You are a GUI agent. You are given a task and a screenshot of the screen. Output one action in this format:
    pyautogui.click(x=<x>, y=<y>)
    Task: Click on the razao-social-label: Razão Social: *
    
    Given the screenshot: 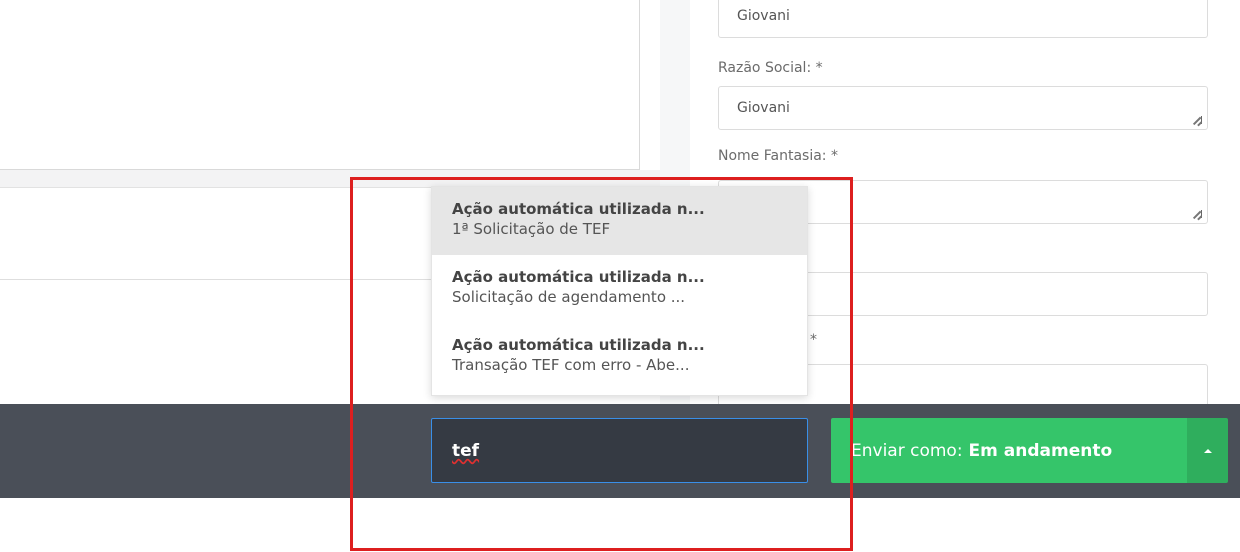 What is the action you would take?
    pyautogui.click(x=770, y=68)
    